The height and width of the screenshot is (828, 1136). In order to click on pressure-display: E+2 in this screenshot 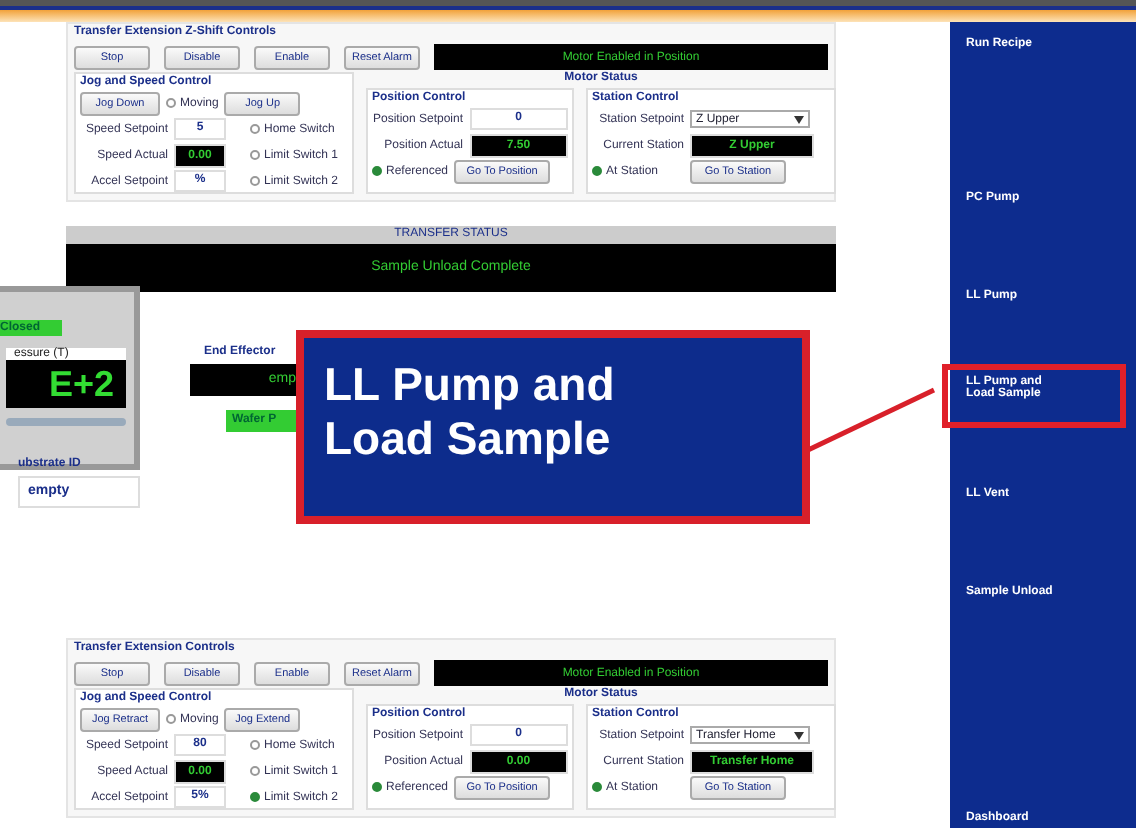, I will do `click(66, 384)`.